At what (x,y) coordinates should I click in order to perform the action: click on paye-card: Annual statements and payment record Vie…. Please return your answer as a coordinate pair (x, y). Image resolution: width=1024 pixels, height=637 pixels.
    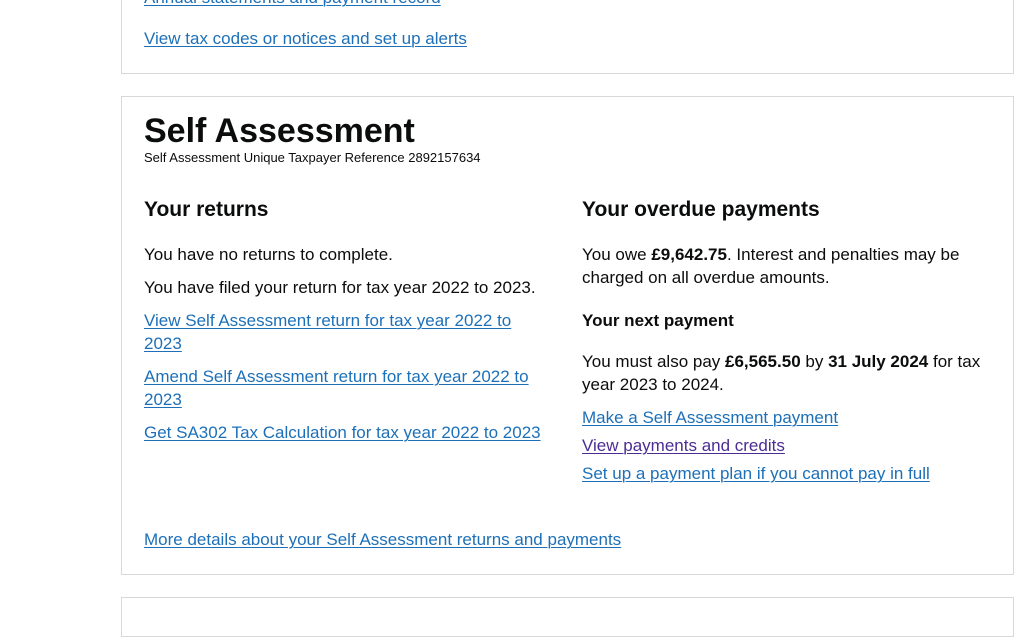
    Looking at the image, I should click on (567, 37).